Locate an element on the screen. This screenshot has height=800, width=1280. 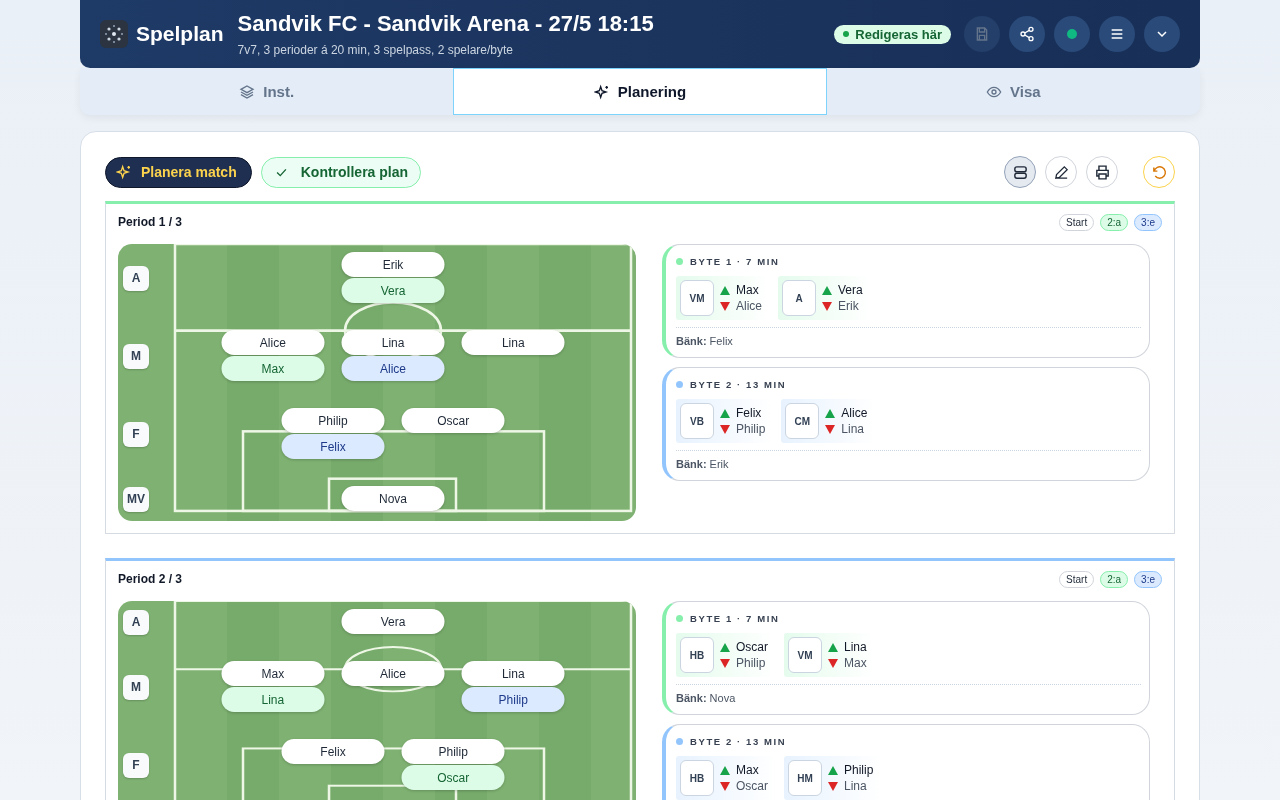
player-out-name: Oscar is located at coordinates (752, 786).